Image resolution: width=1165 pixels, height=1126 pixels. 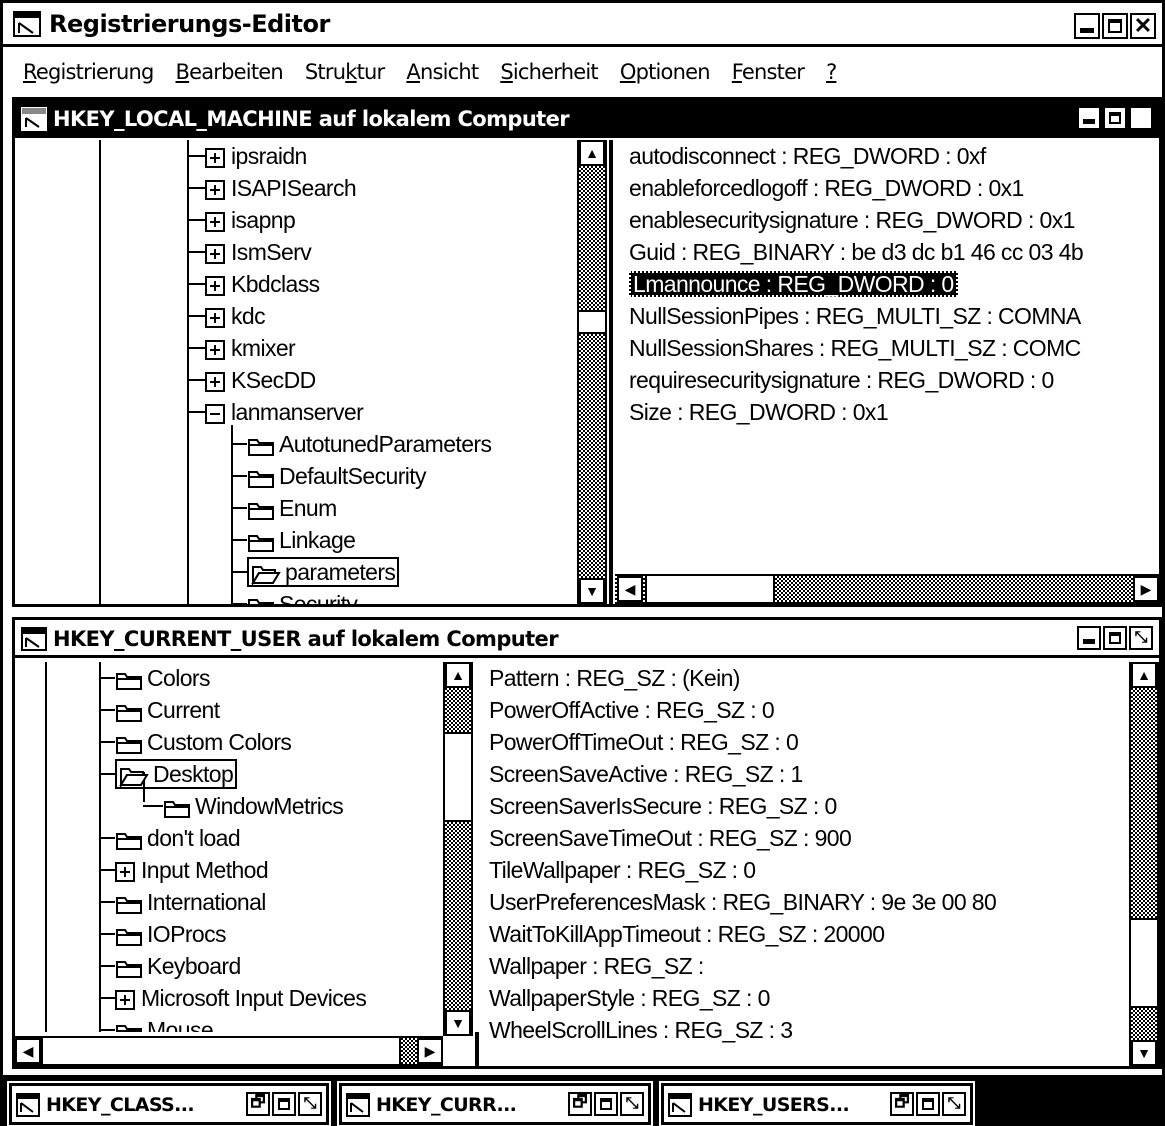 What do you see at coordinates (190, 902) in the screenshot?
I see `tree-node: International` at bounding box center [190, 902].